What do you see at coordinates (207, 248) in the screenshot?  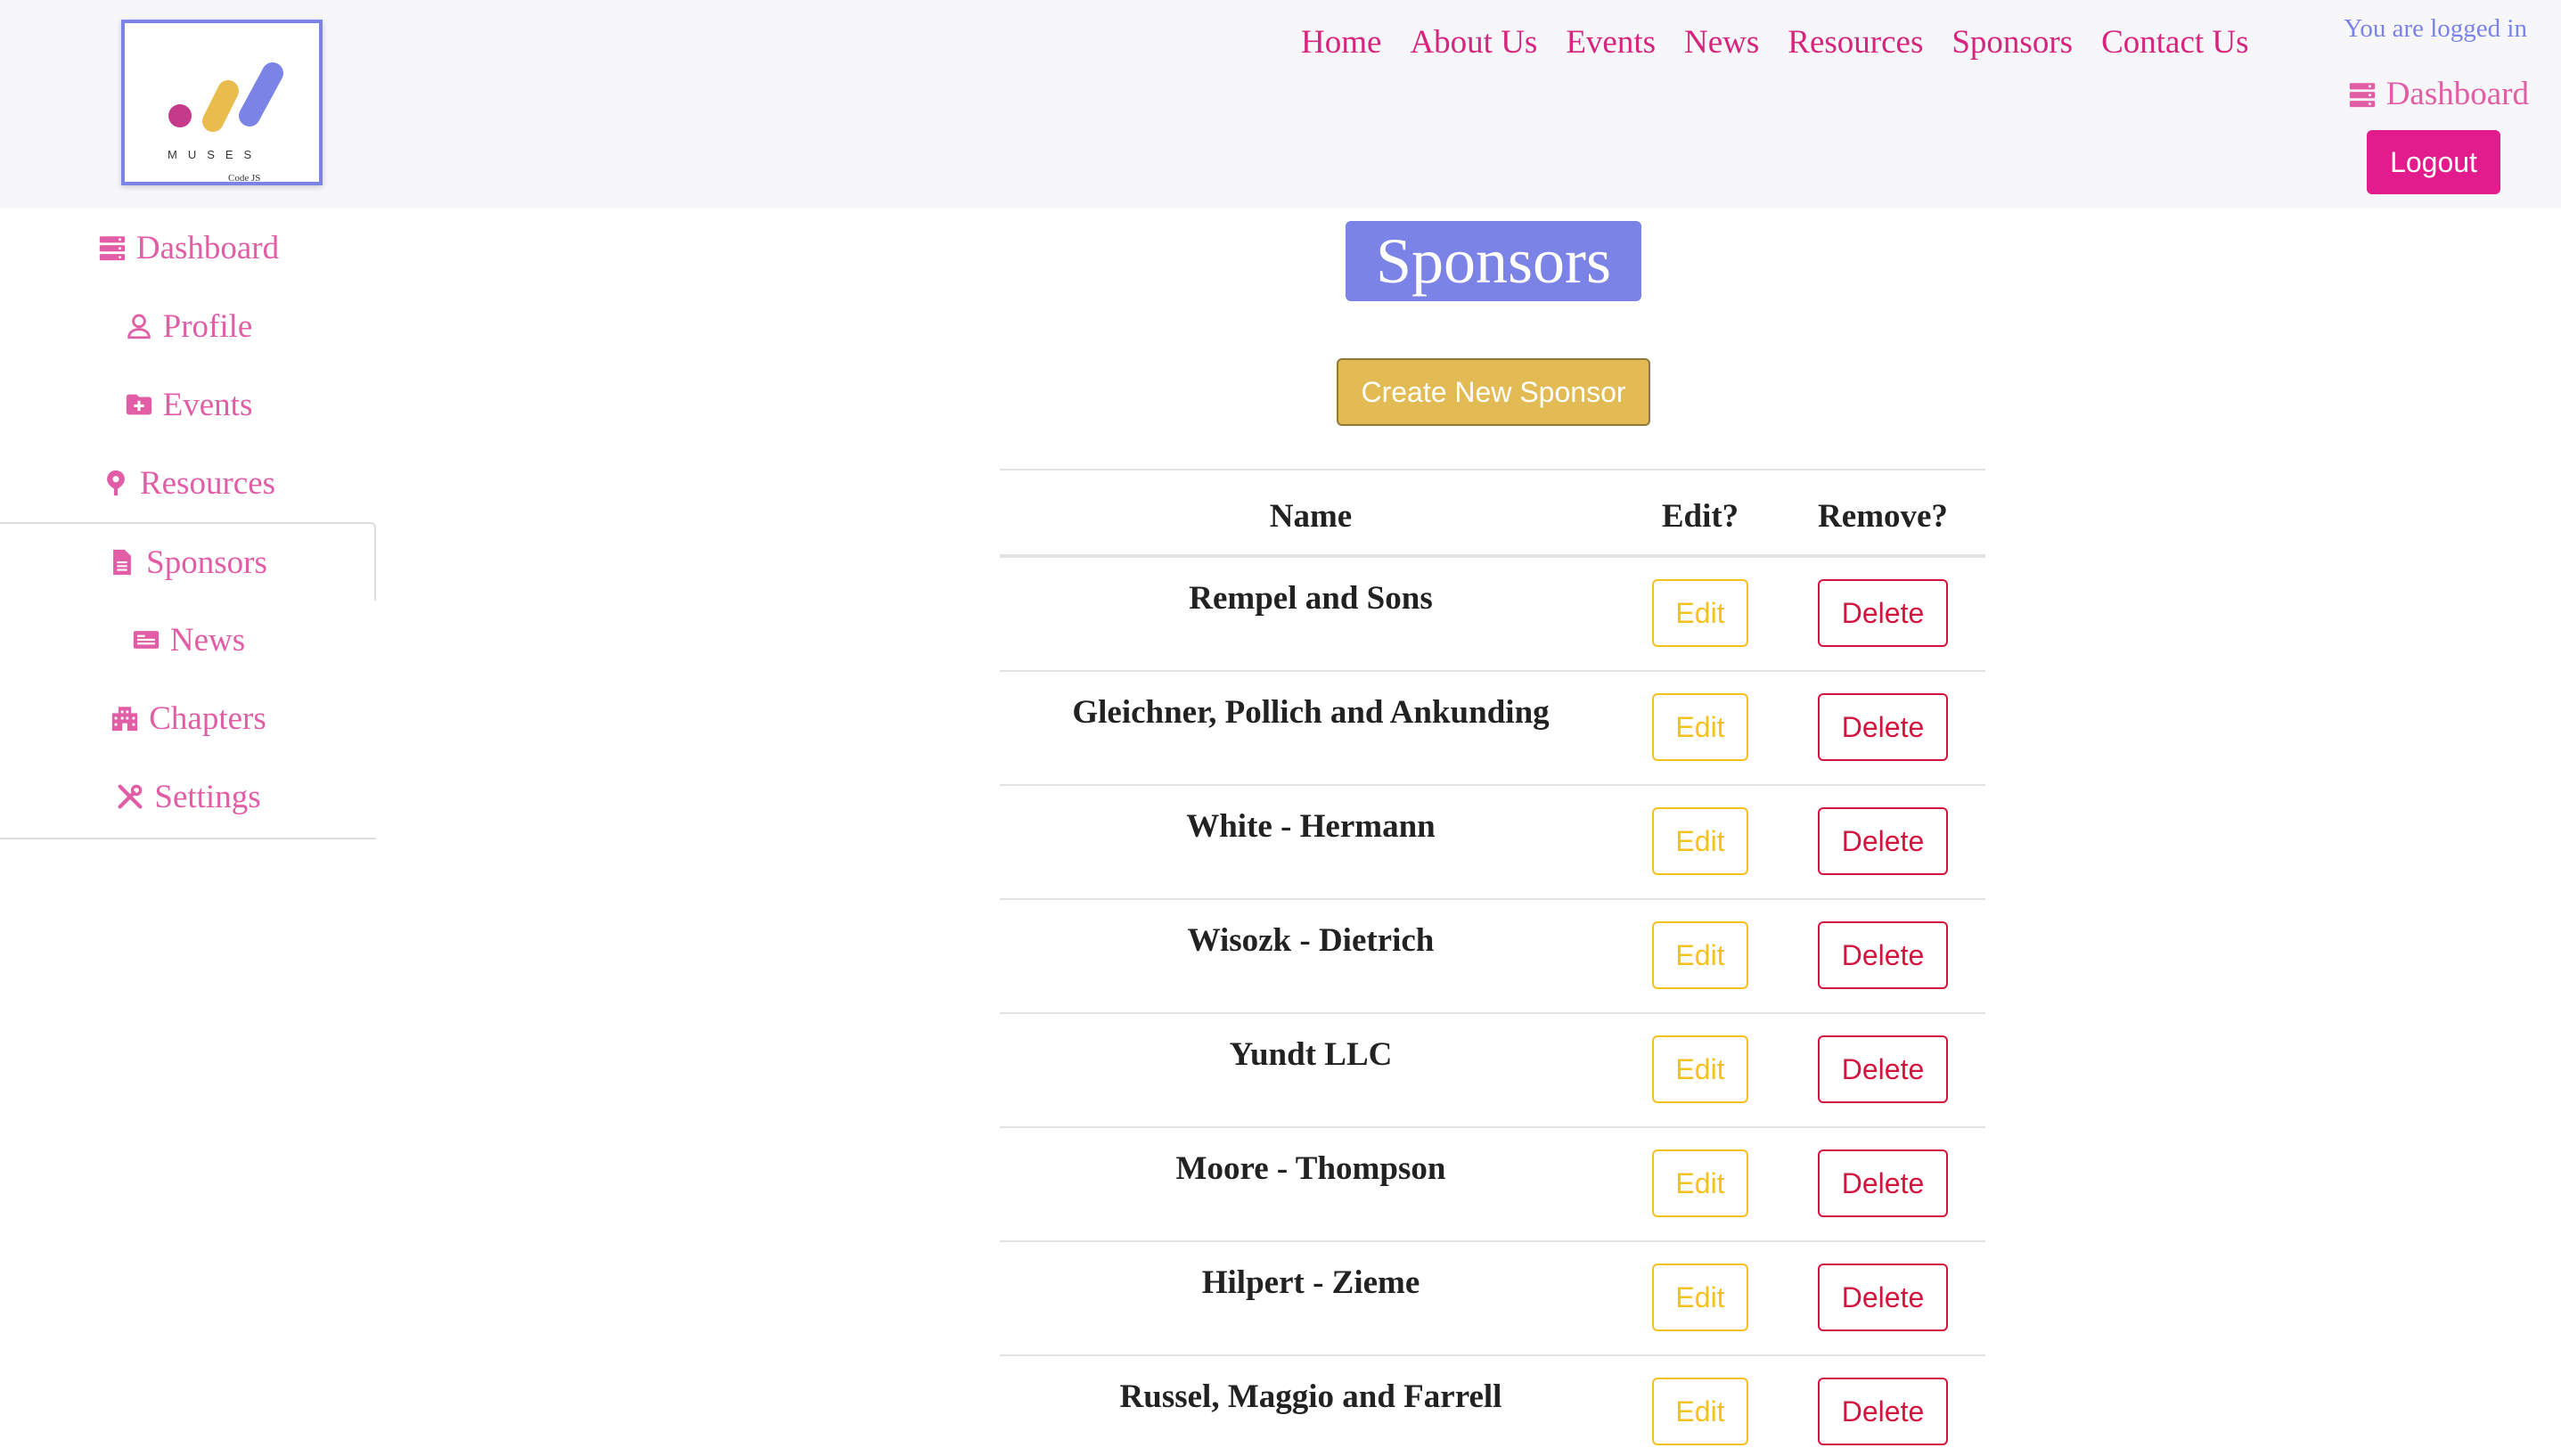 I see `sidebar-item-label: Dashboard` at bounding box center [207, 248].